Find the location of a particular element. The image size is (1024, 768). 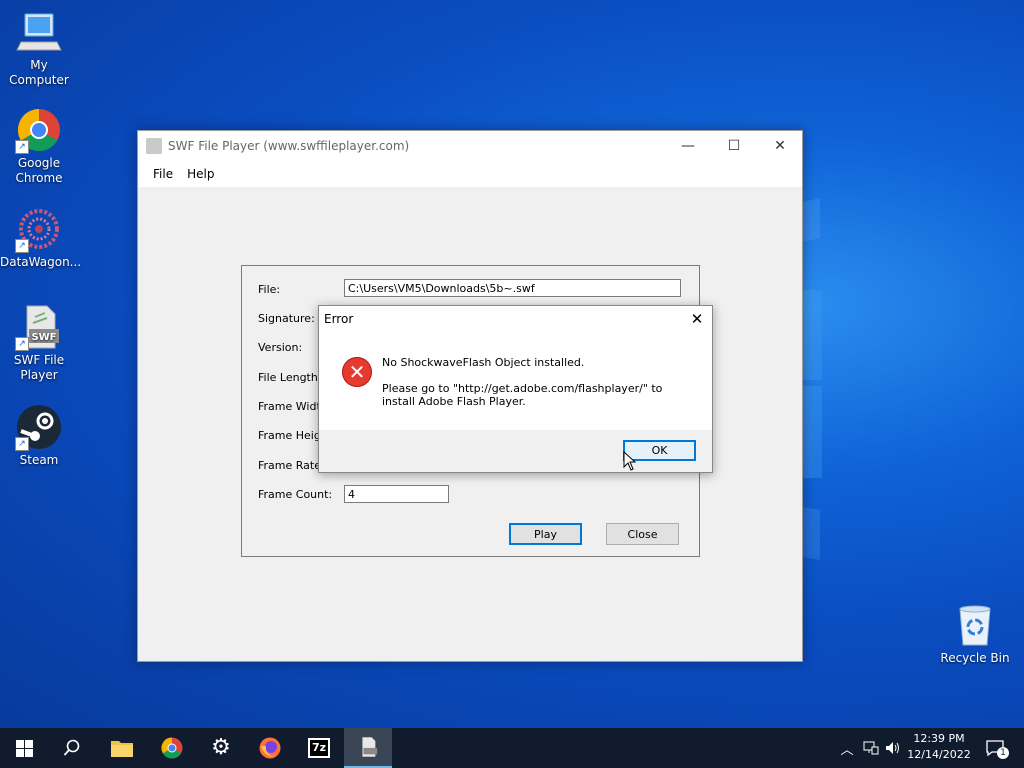

menu-bar: File Help is located at coordinates (470, 174).